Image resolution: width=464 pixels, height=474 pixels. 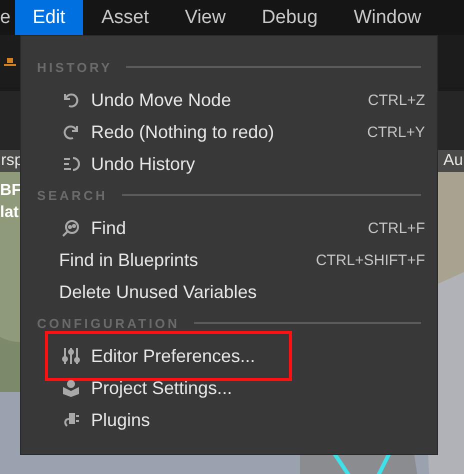 What do you see at coordinates (396, 132) in the screenshot?
I see `shortcut-text: CTRL+Y` at bounding box center [396, 132].